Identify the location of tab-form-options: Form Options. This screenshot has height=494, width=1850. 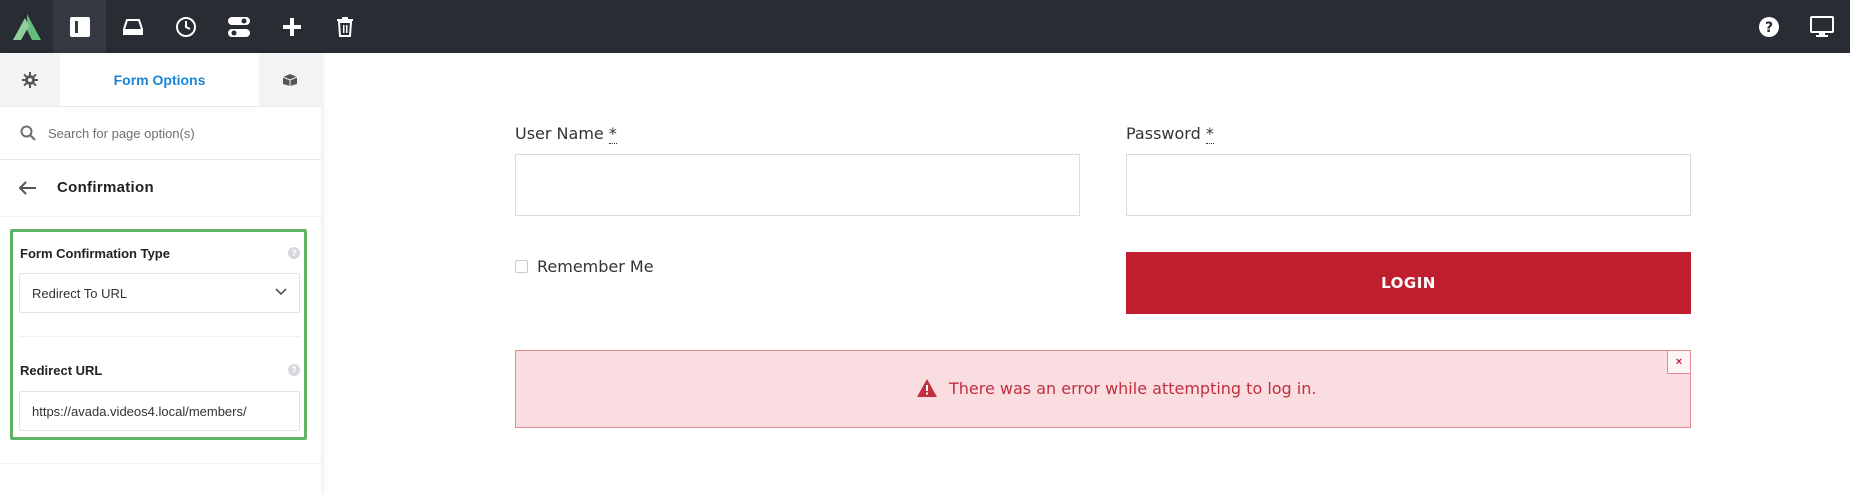
(159, 79).